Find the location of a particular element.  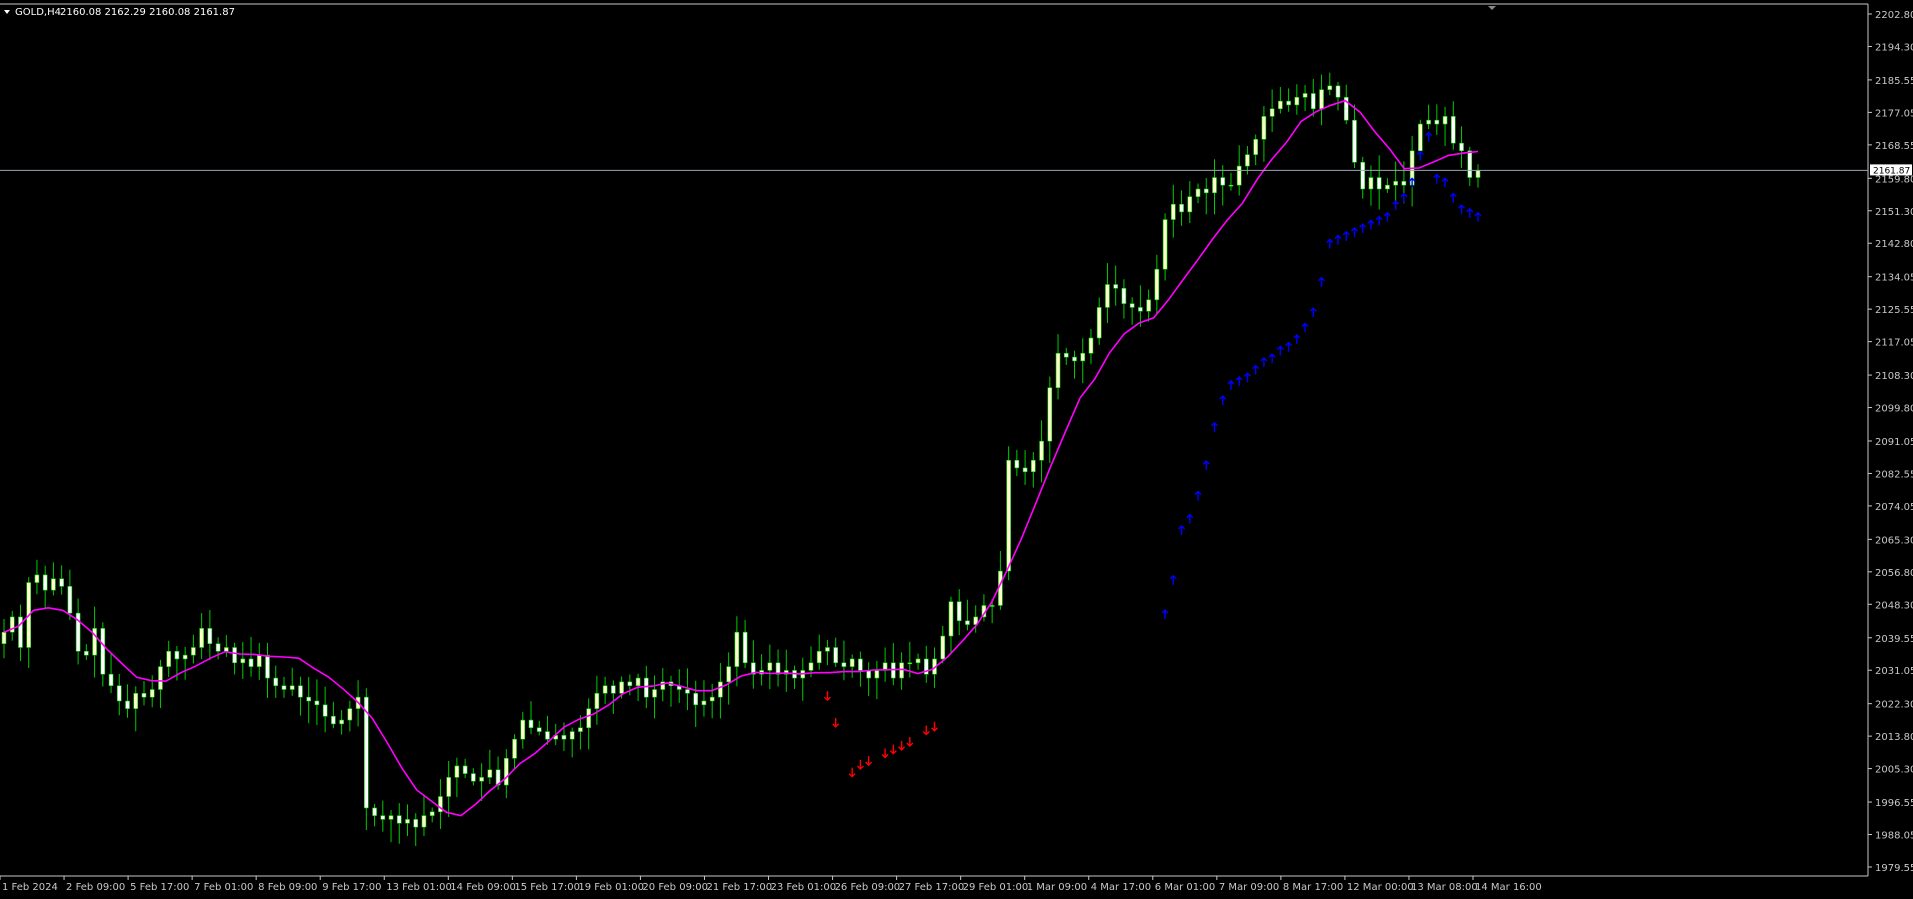

price-tick-label: 2194.30 is located at coordinates (1894, 47).